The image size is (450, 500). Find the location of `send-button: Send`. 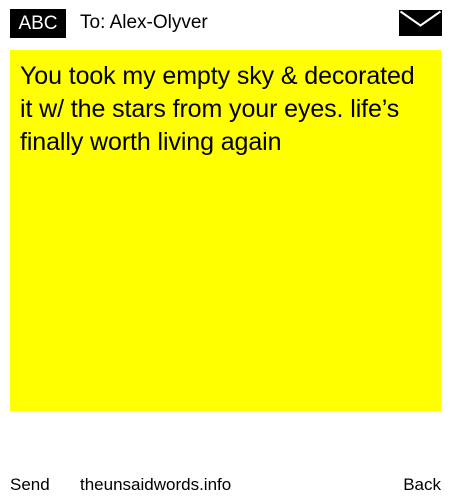

send-button: Send is located at coordinates (30, 485).